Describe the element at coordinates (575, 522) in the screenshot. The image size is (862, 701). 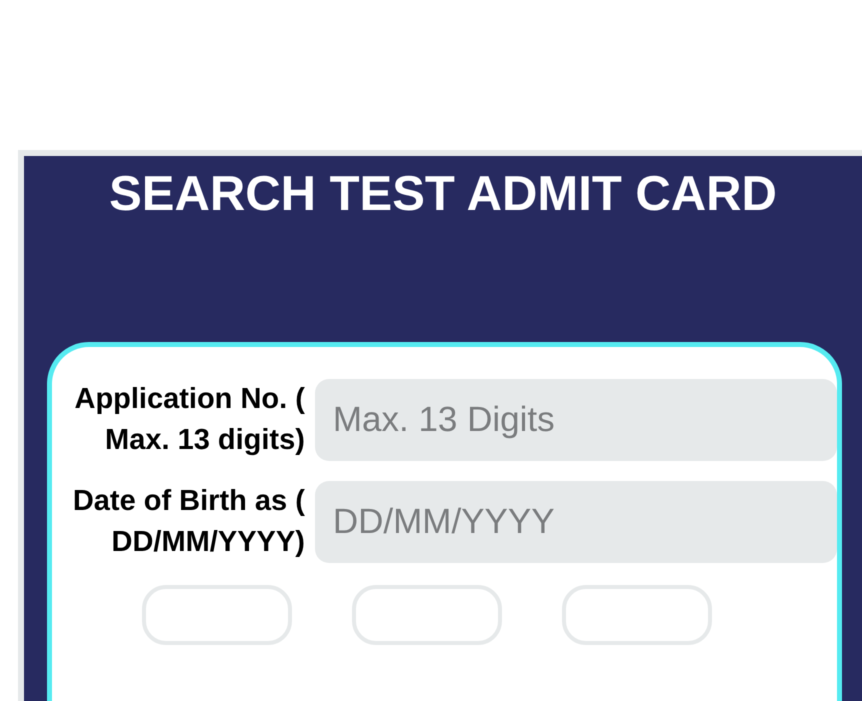
I see `input-field: DD/MM/YYYY` at that location.